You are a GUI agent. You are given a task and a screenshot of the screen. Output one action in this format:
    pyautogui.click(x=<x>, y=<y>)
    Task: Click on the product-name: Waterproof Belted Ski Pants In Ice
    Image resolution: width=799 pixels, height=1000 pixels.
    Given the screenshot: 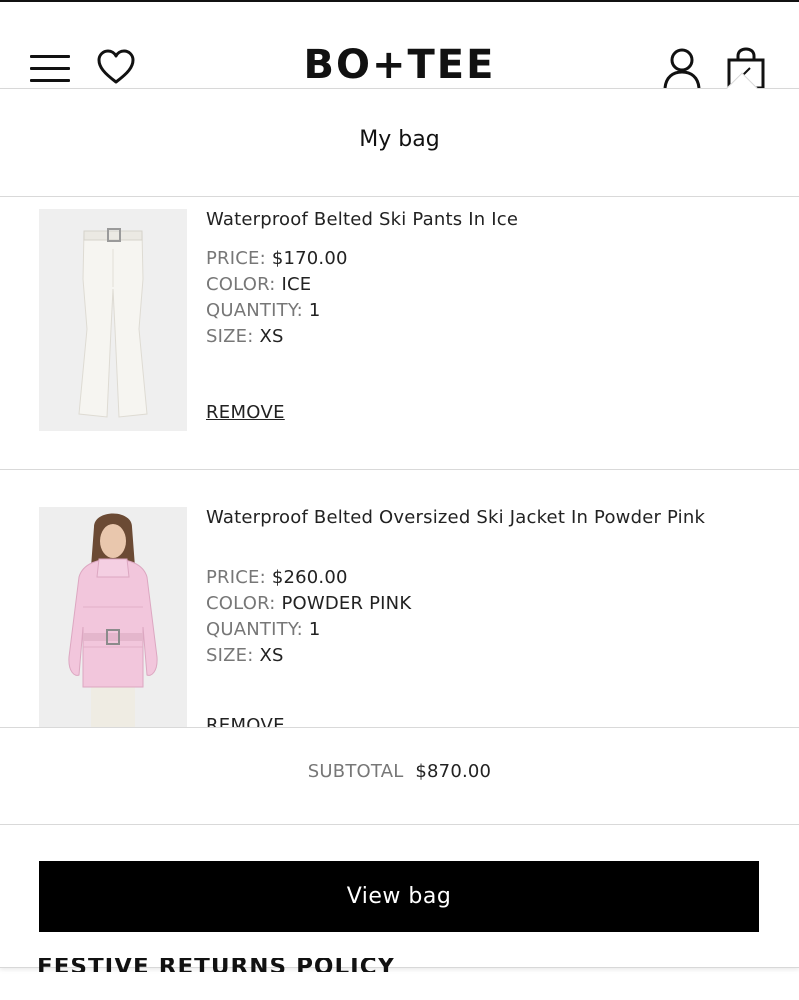 What is the action you would take?
    pyautogui.click(x=486, y=219)
    